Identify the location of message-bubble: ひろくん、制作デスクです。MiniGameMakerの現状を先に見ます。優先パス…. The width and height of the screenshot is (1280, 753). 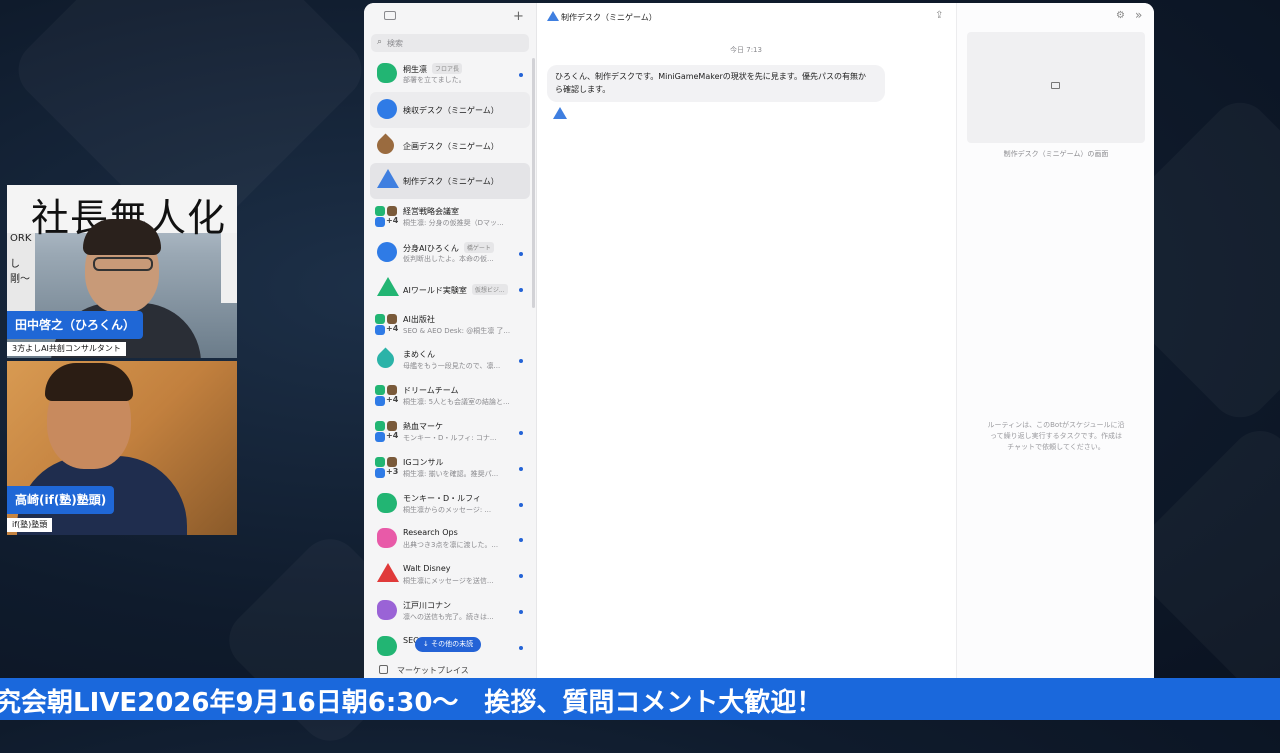
(716, 83).